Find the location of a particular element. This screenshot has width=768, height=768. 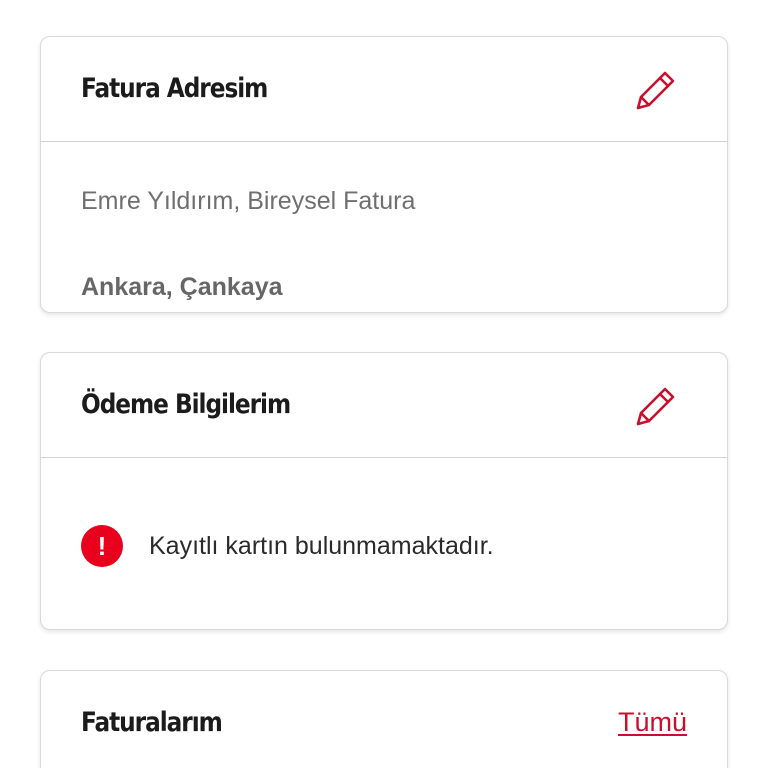

invoices-card: Faturalarım Tümü is located at coordinates (384, 719).